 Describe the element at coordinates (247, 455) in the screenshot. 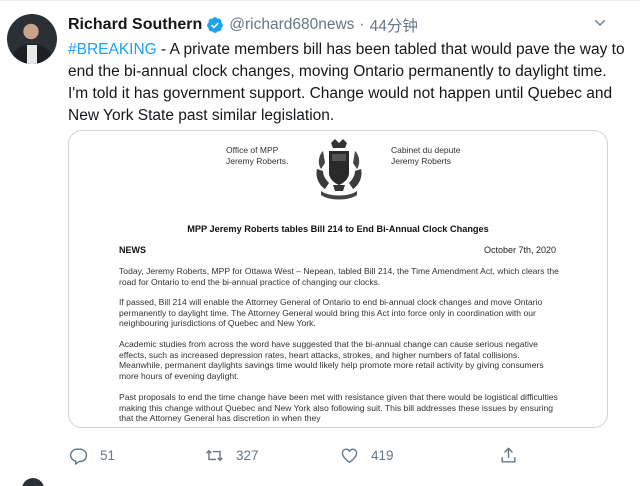

I see `retweet-count: 327` at that location.